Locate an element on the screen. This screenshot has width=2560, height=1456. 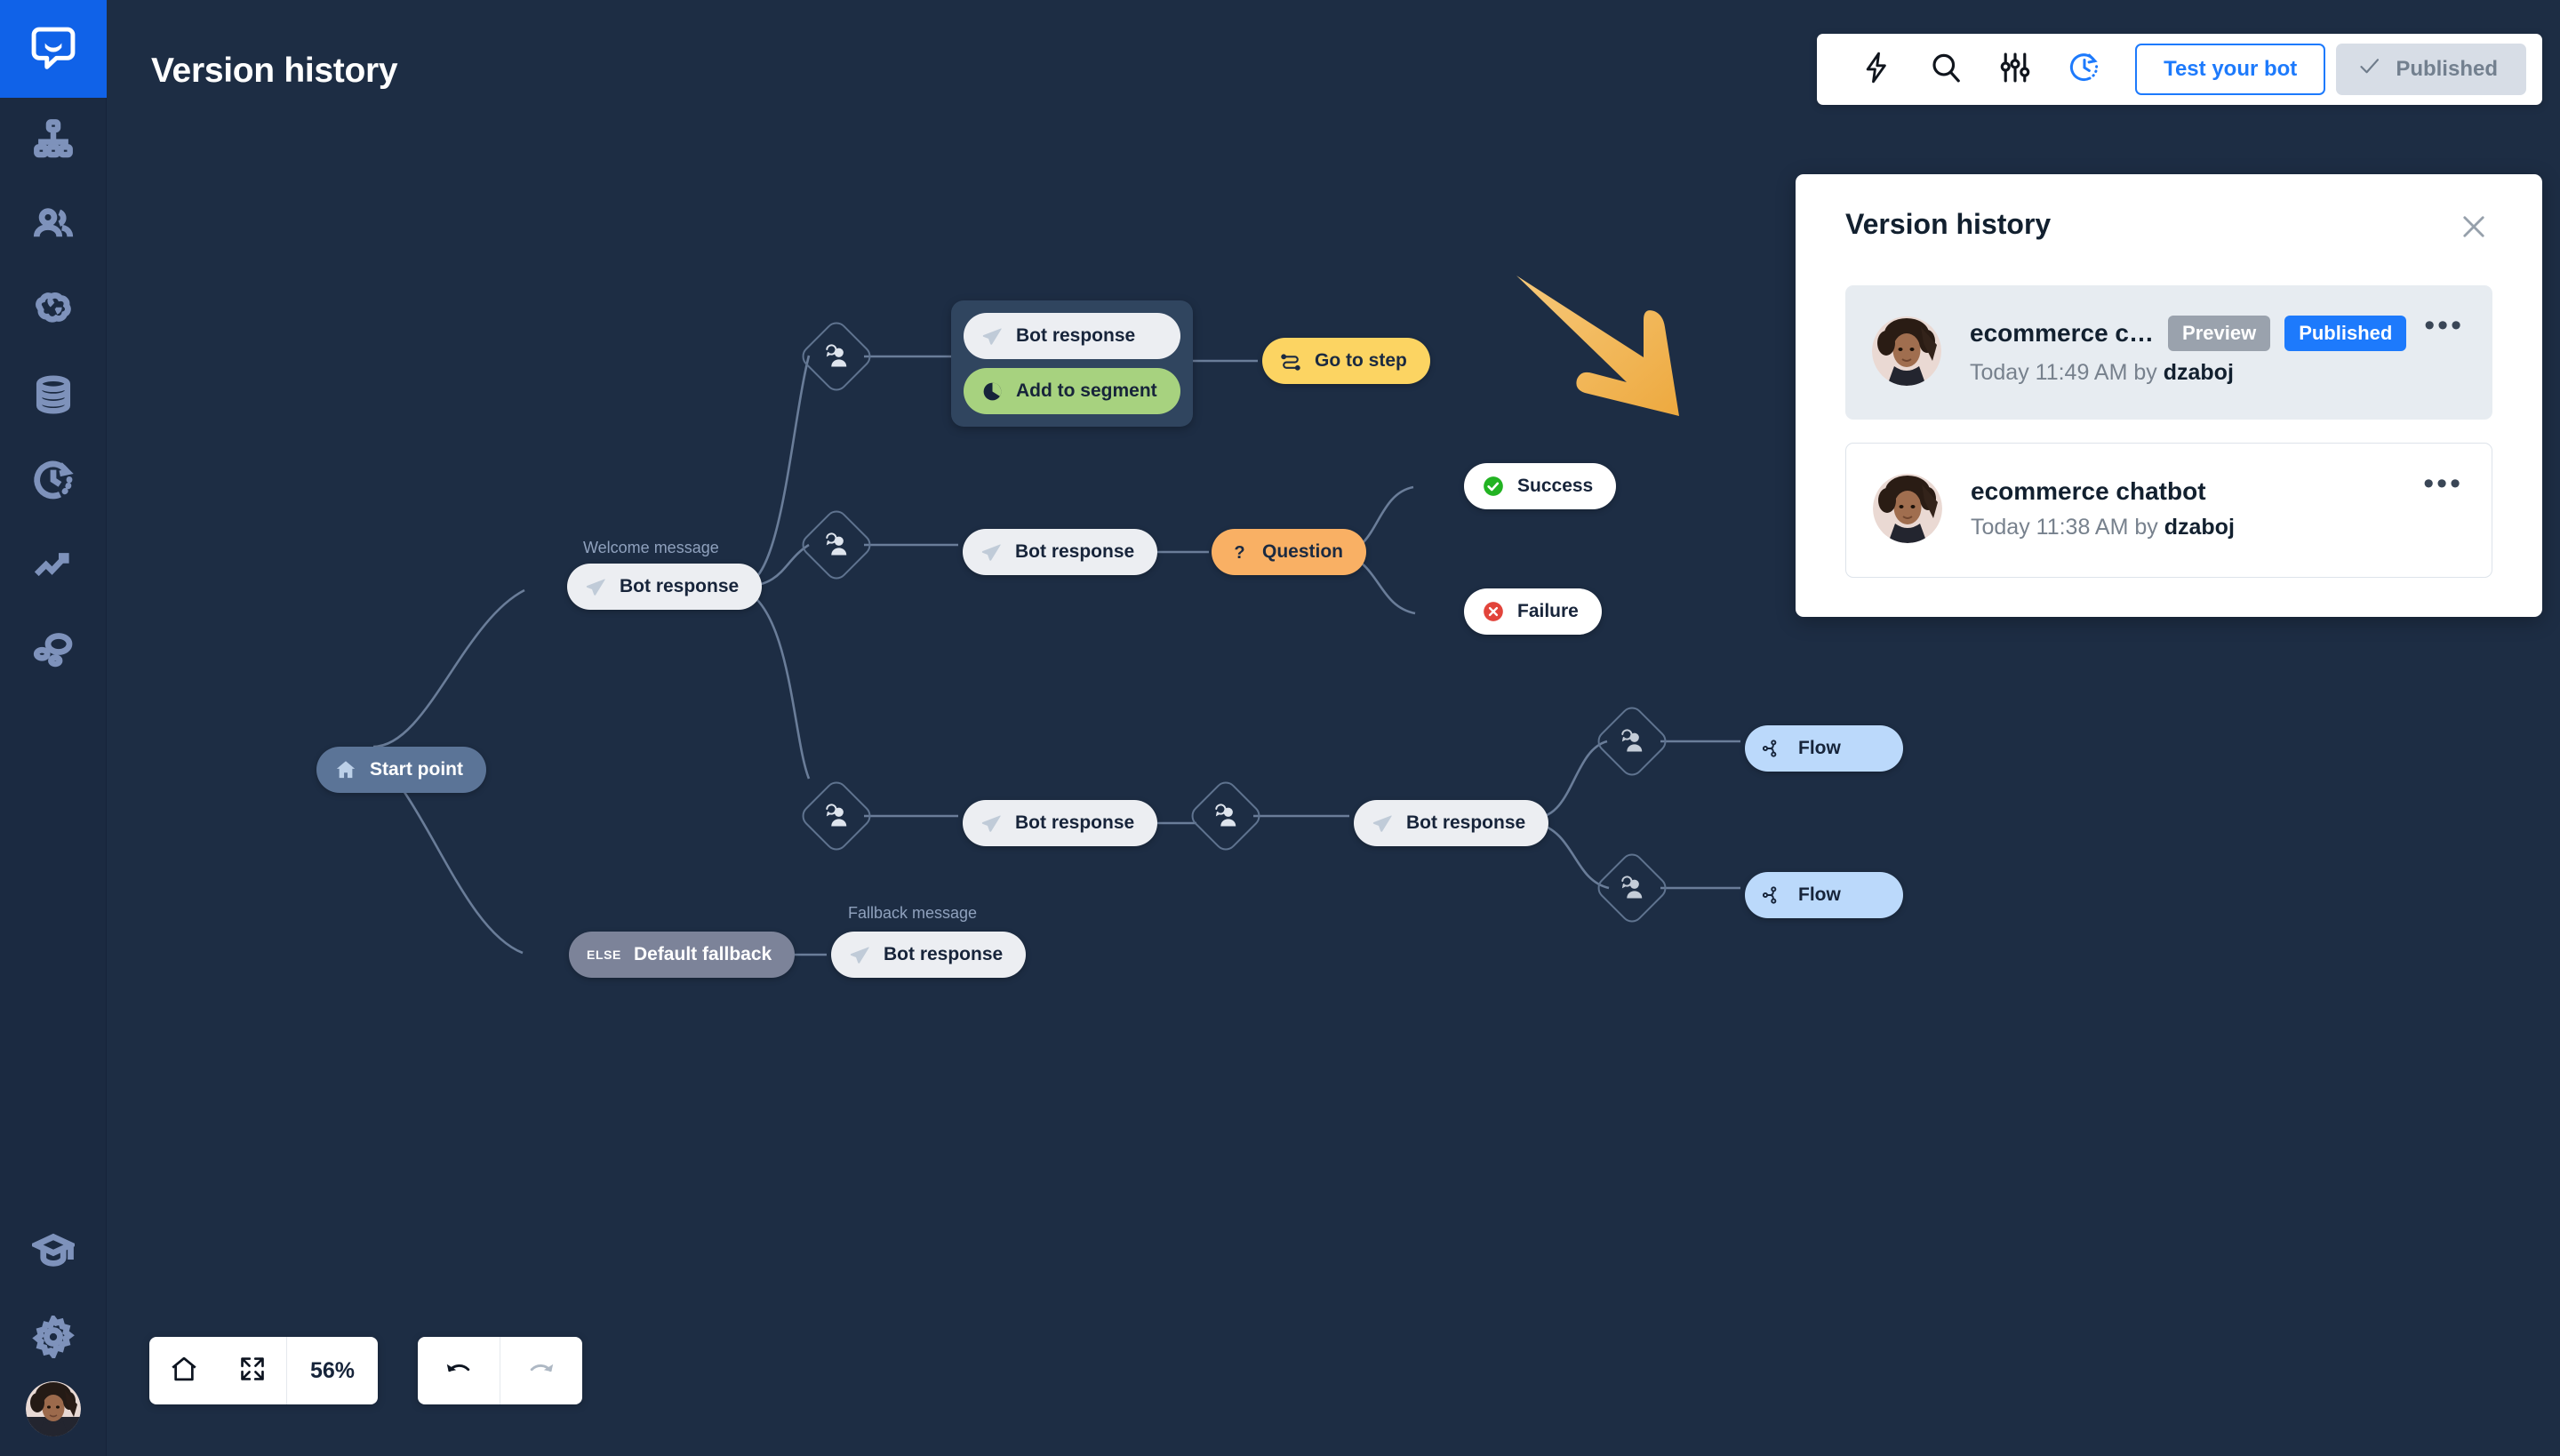
goto-step-icon is located at coordinates (1291, 361).